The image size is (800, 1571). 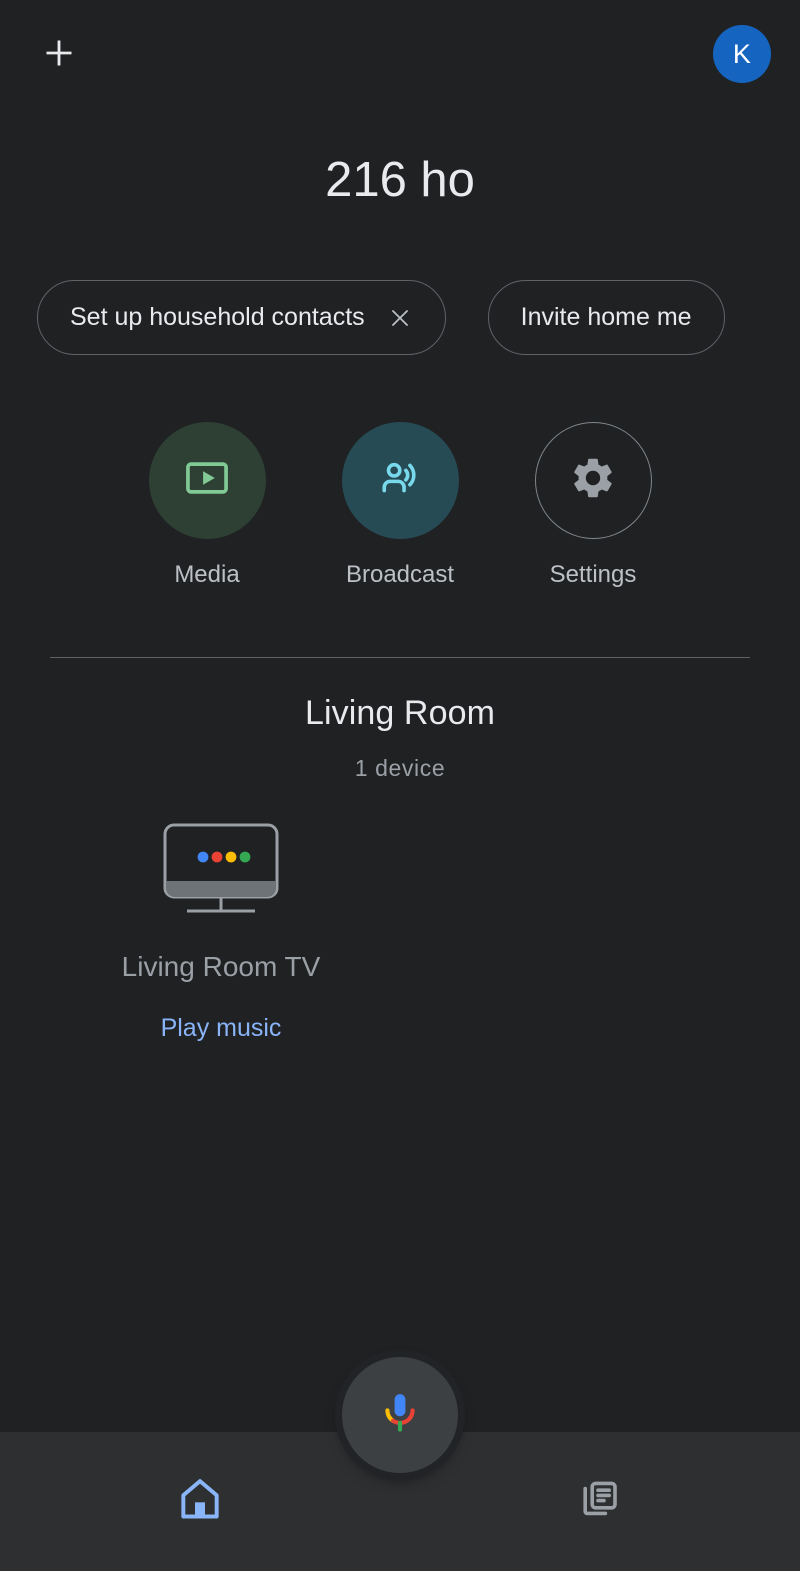 What do you see at coordinates (217, 317) in the screenshot?
I see `chip-label: Set up household contacts` at bounding box center [217, 317].